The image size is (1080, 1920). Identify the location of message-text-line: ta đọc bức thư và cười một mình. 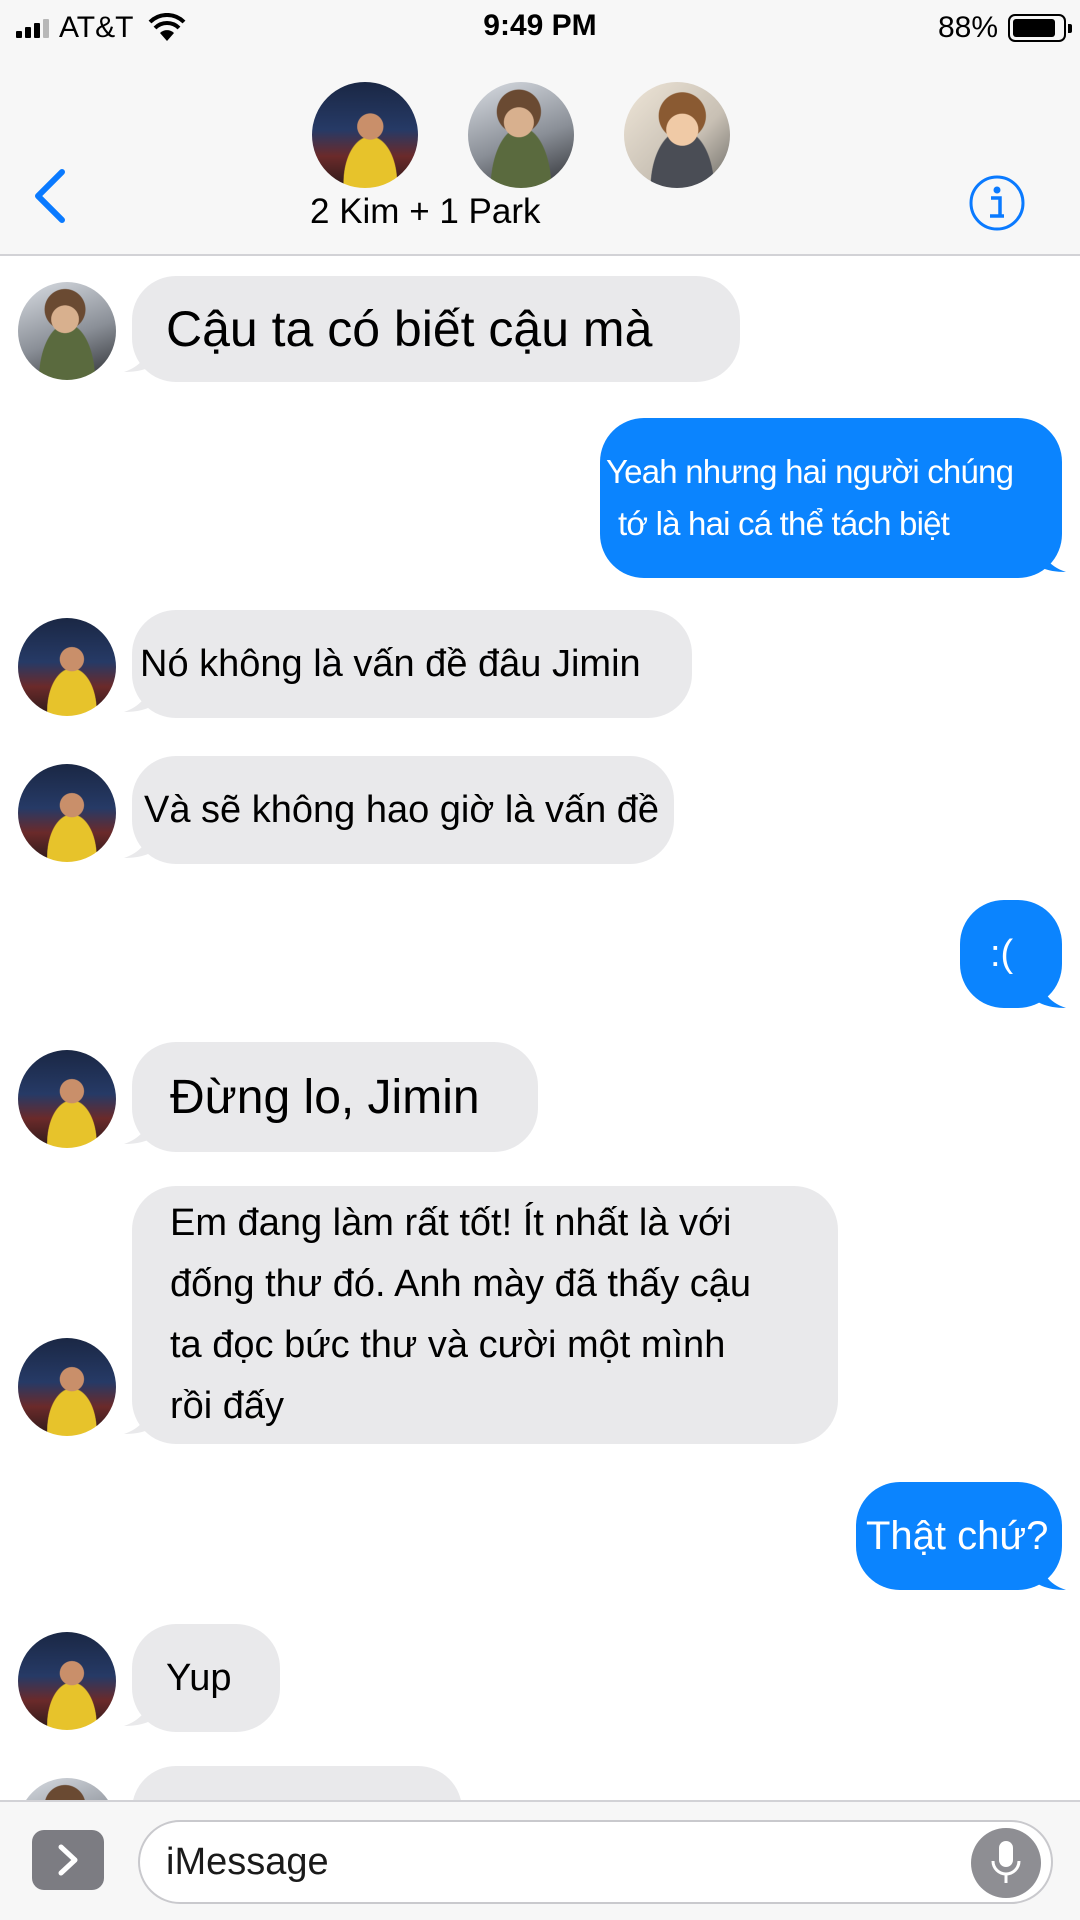
(448, 1345).